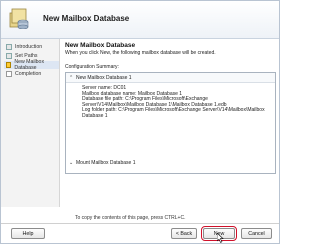  What do you see at coordinates (71, 163) in the screenshot?
I see `chevron-down-icon: ⌄` at bounding box center [71, 163].